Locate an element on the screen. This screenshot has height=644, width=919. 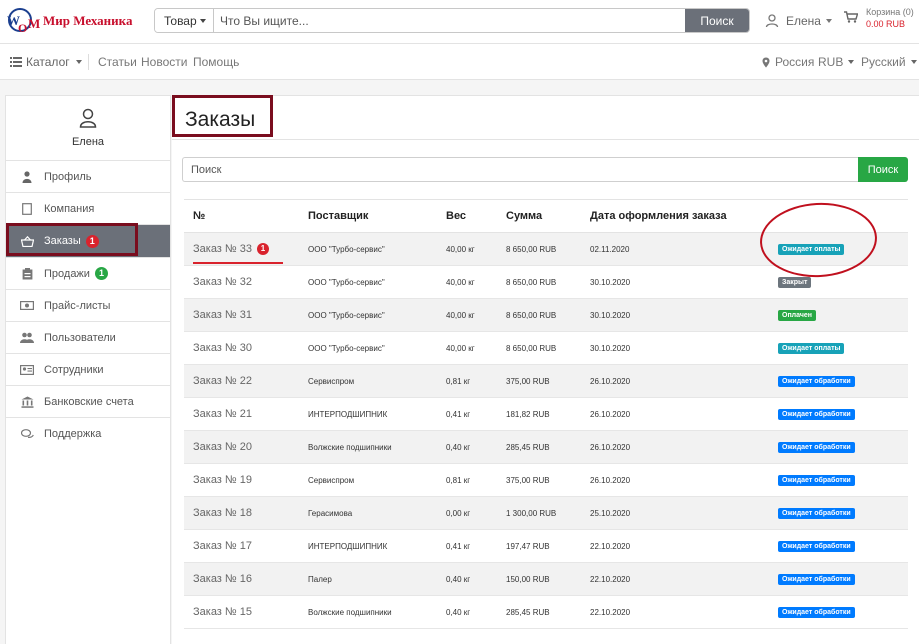
order-link: Заказ № 16 is located at coordinates (241, 579).